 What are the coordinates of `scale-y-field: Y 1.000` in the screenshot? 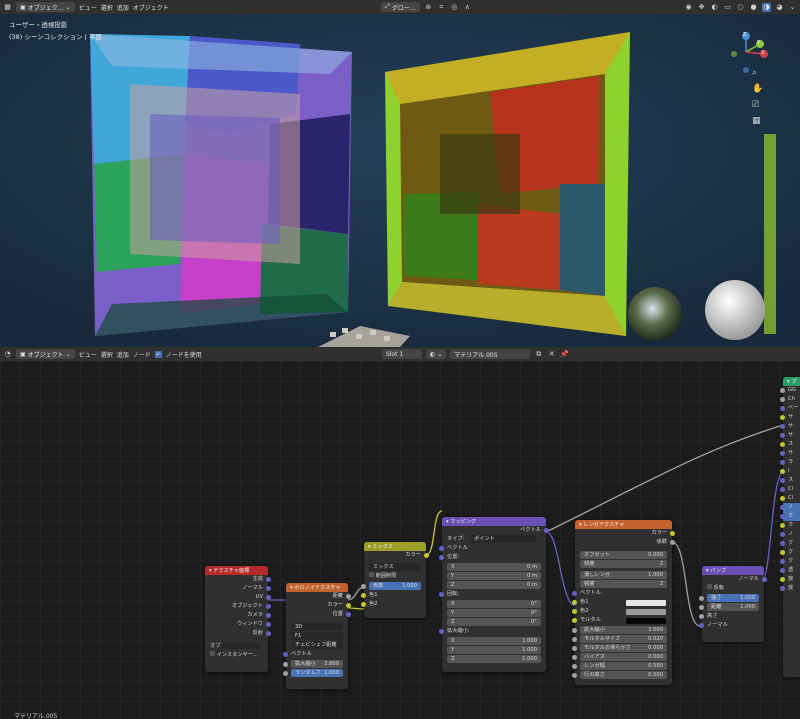 It's located at (494, 650).